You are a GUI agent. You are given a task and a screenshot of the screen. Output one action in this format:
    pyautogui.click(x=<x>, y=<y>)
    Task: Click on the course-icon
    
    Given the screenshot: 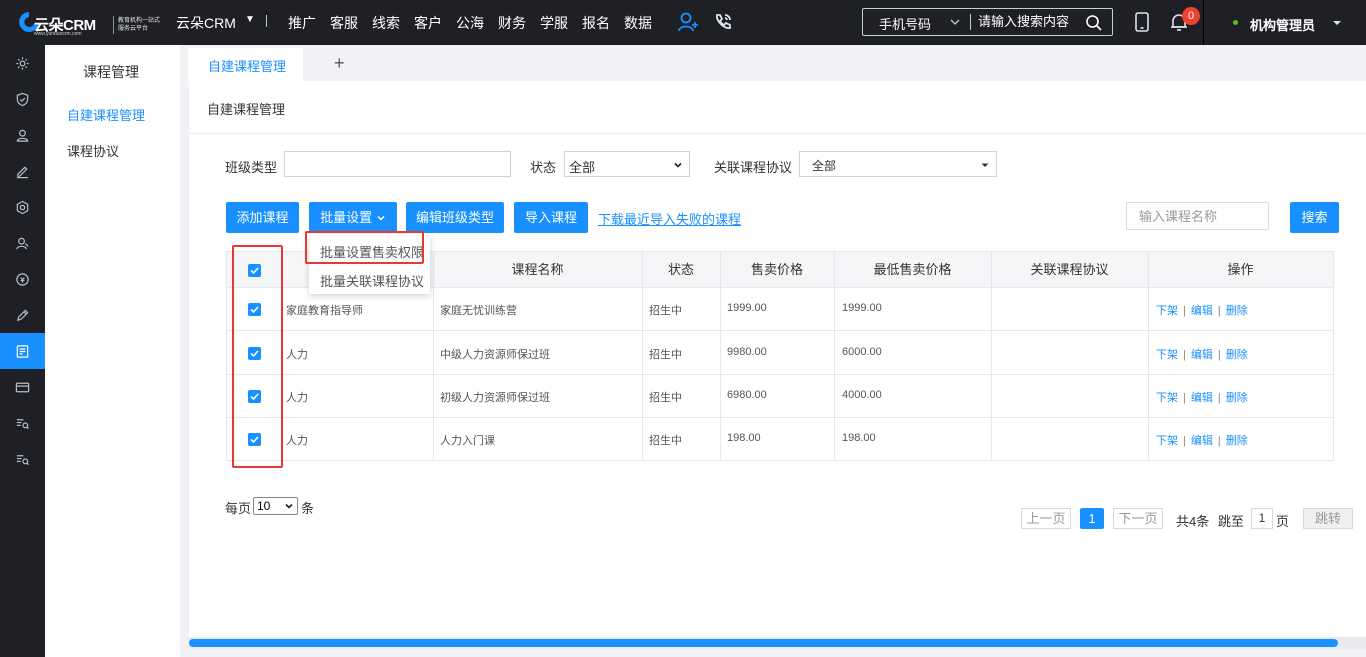 What is the action you would take?
    pyautogui.click(x=22, y=351)
    